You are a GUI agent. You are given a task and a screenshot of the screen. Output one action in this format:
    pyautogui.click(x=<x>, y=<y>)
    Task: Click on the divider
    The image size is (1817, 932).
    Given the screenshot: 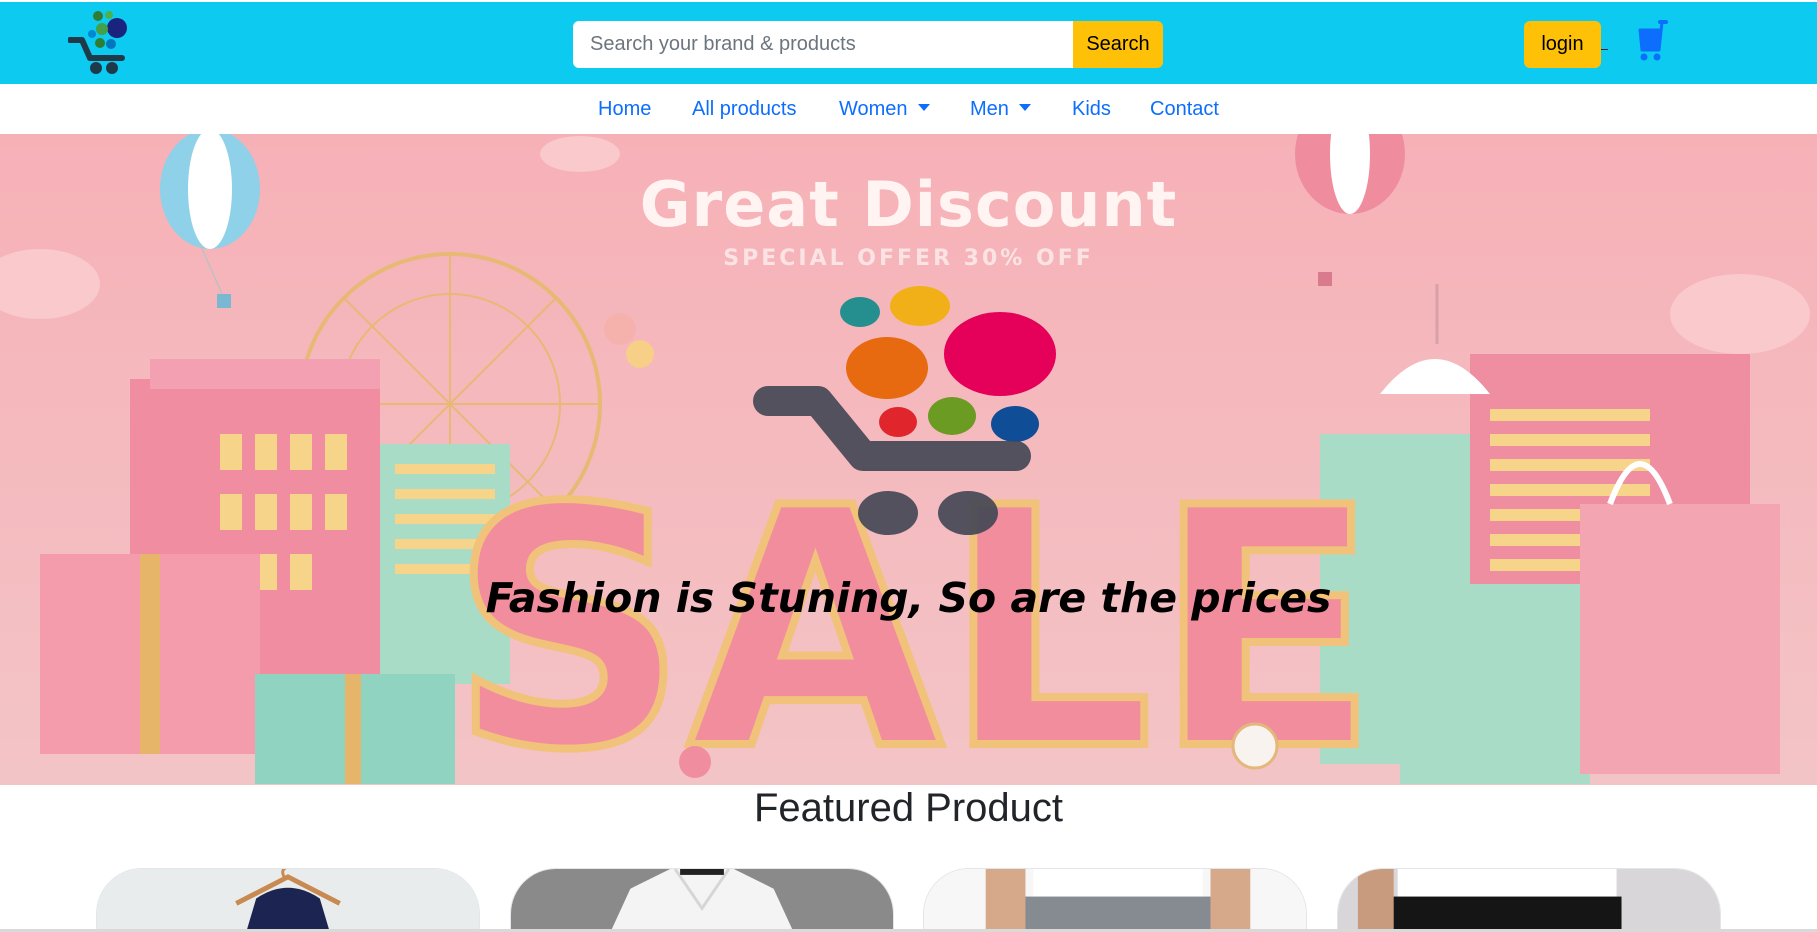 What is the action you would take?
    pyautogui.click(x=1604, y=49)
    